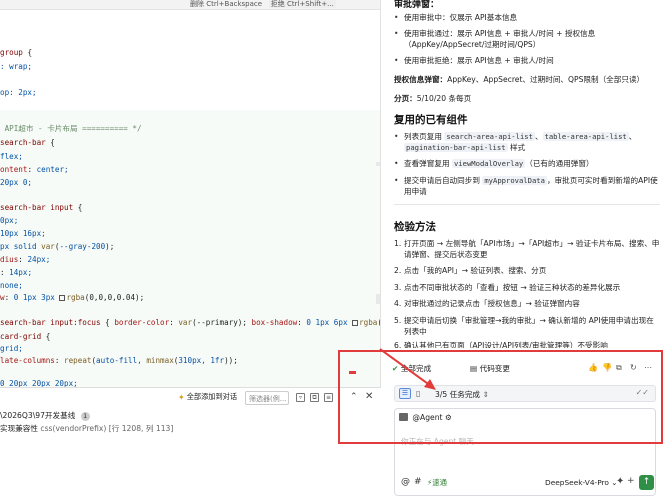  I want to click on code-line: search-bar input {, so click(41, 208).